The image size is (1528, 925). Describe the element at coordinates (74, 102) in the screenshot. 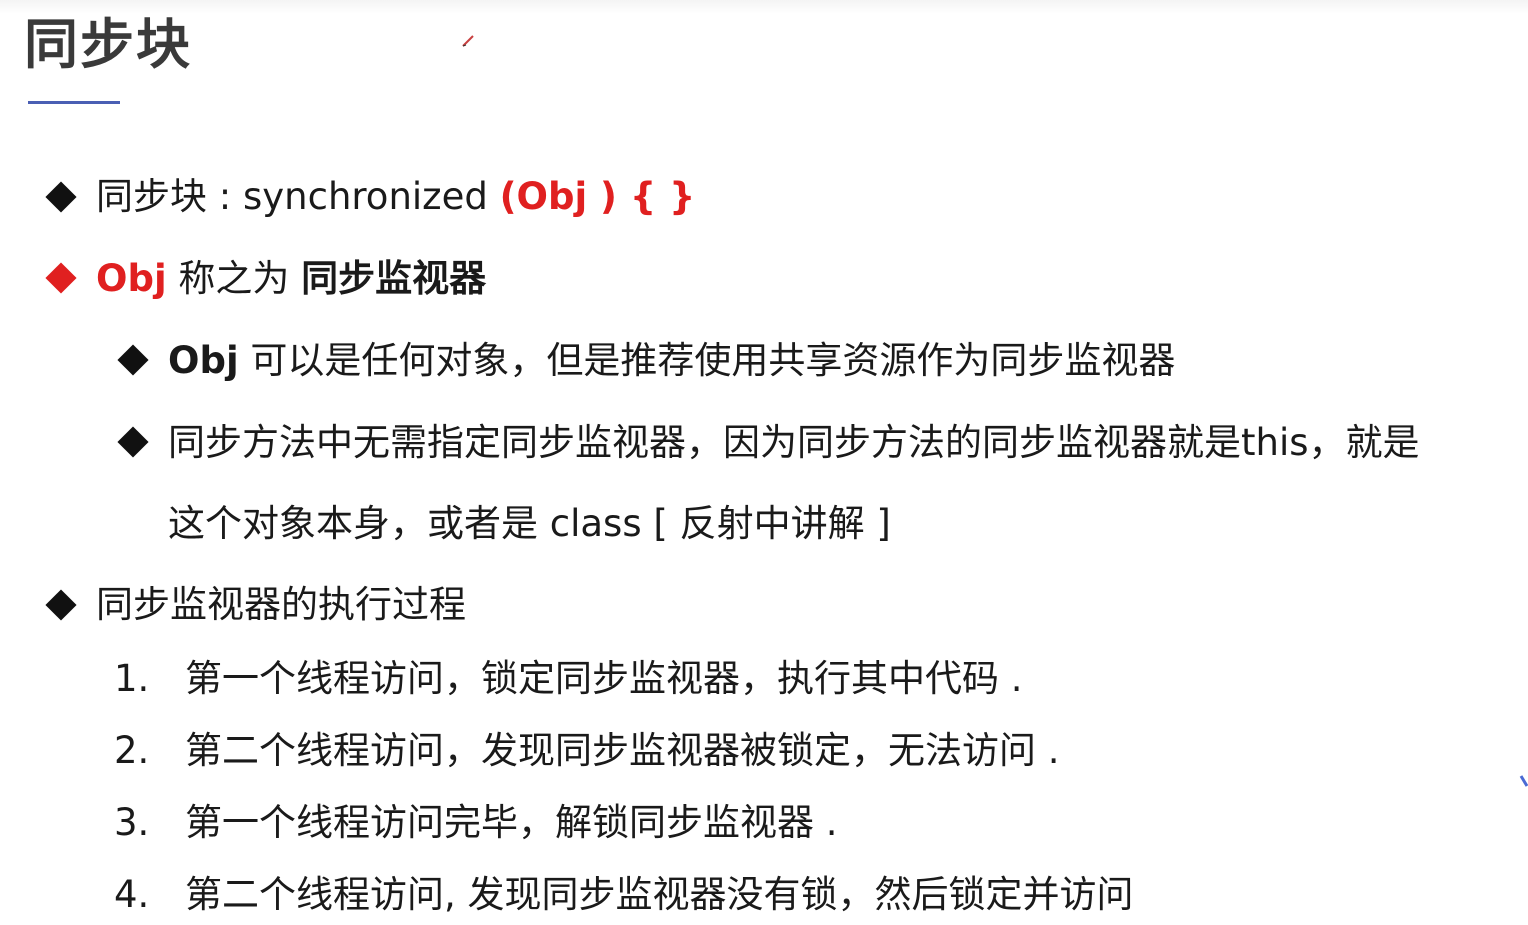

I see `title-underline` at that location.